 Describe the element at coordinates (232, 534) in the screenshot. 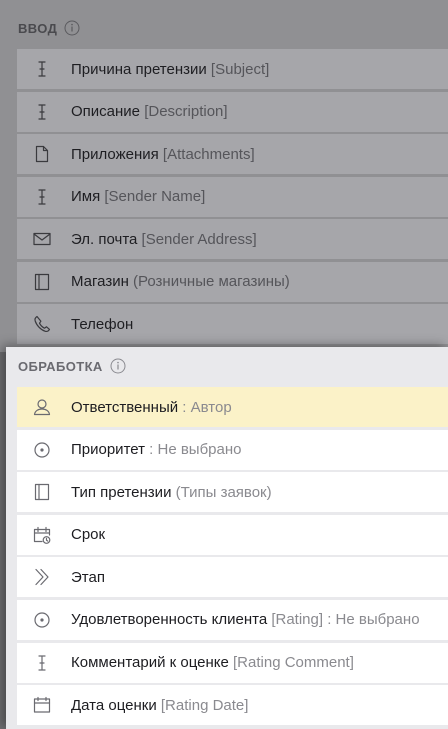

I see `process-field-row-3: Срок` at that location.